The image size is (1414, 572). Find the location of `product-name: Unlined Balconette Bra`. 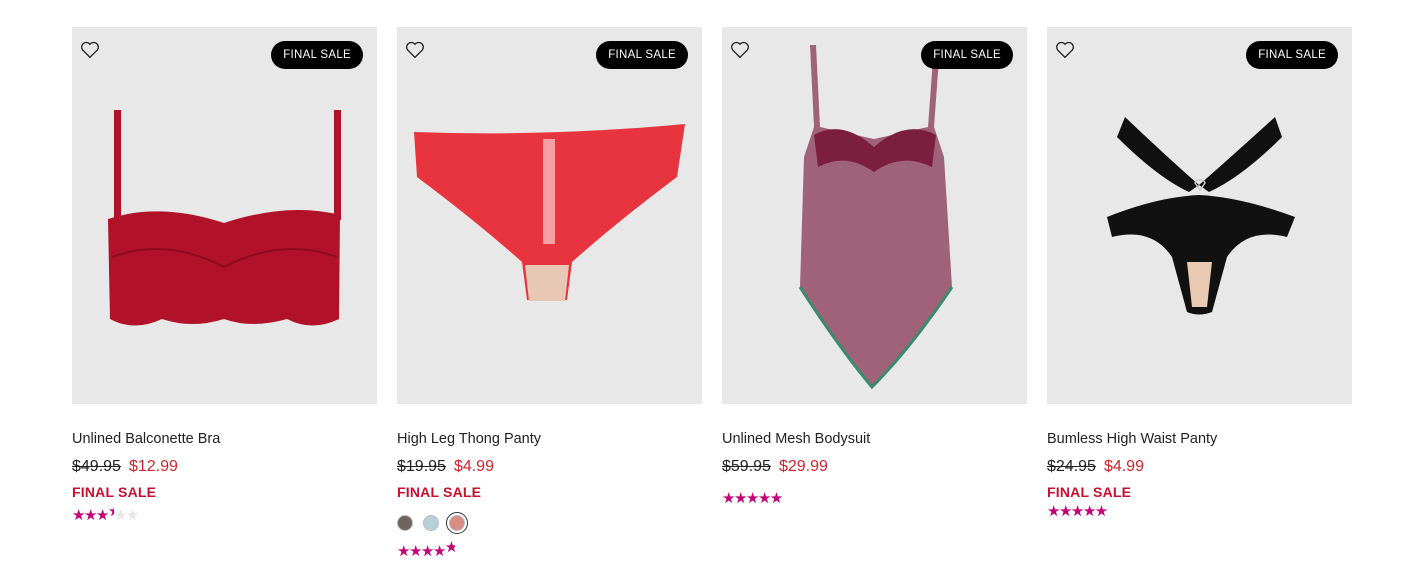

product-name: Unlined Balconette Bra is located at coordinates (146, 439).